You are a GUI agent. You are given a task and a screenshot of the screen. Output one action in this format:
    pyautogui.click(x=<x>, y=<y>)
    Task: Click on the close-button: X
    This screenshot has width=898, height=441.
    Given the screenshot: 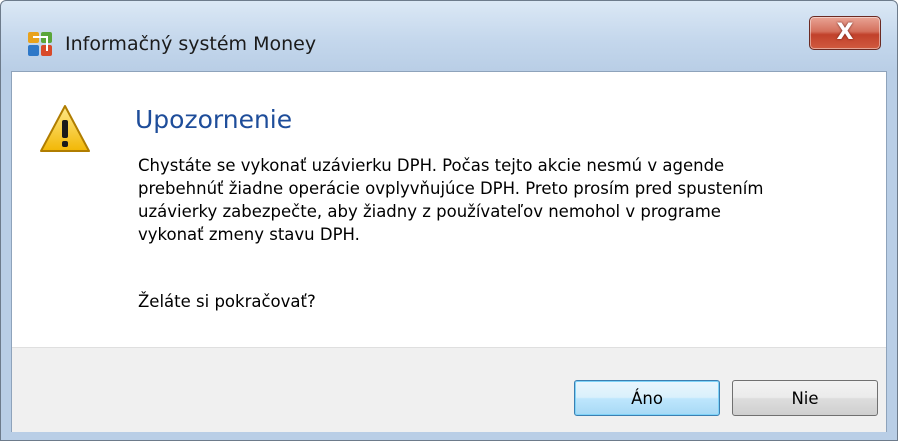 What is the action you would take?
    pyautogui.click(x=845, y=33)
    